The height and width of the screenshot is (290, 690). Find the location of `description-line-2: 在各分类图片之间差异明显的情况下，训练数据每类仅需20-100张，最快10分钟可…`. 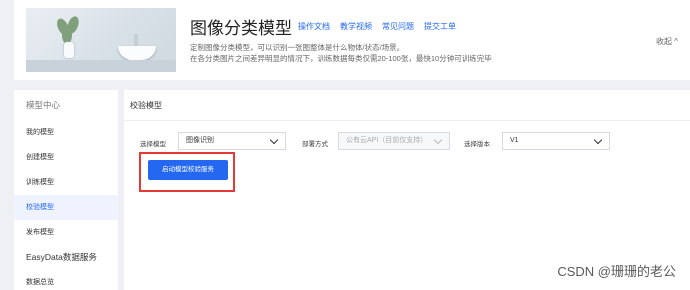

description-line-2: 在各分类图片之间差异明显的情况下，训练数据每类仅需20-100张，最快10分钟可… is located at coordinates (341, 58).